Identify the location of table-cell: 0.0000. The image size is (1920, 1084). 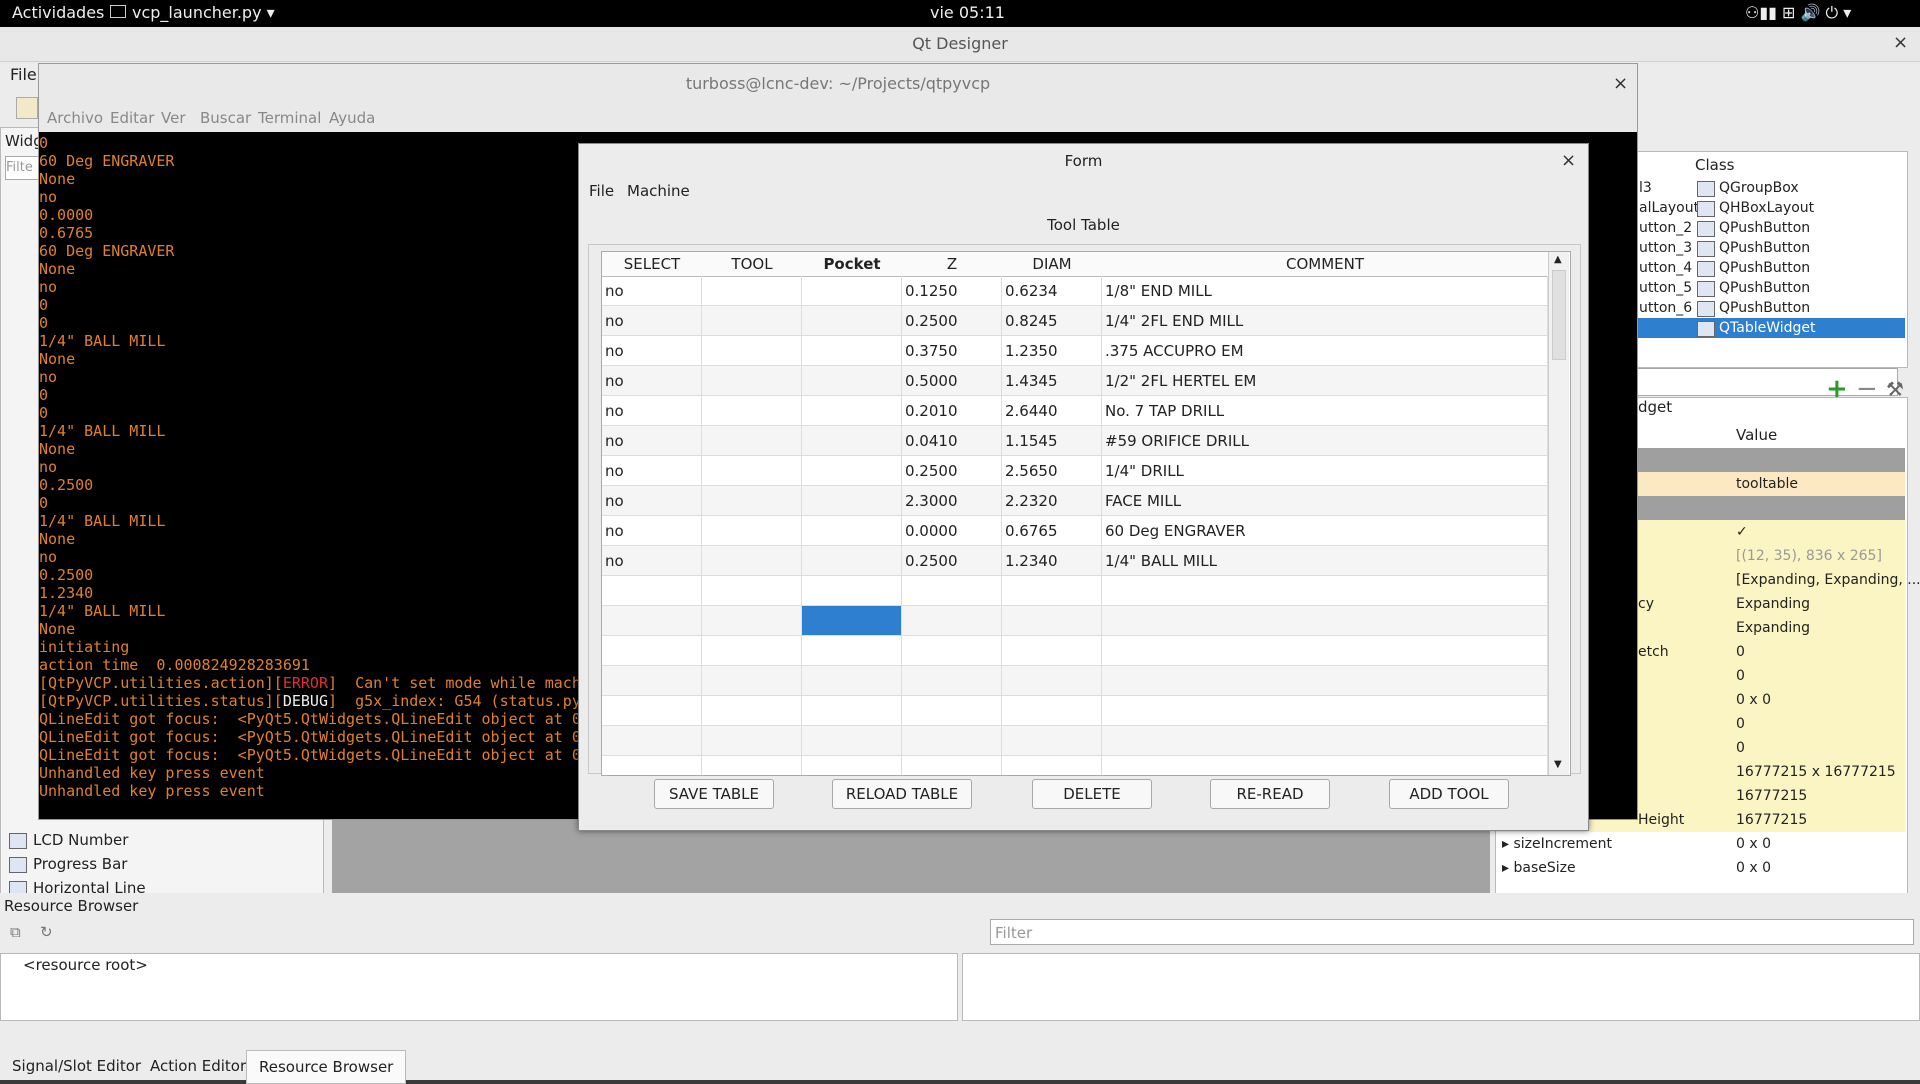
(952, 531).